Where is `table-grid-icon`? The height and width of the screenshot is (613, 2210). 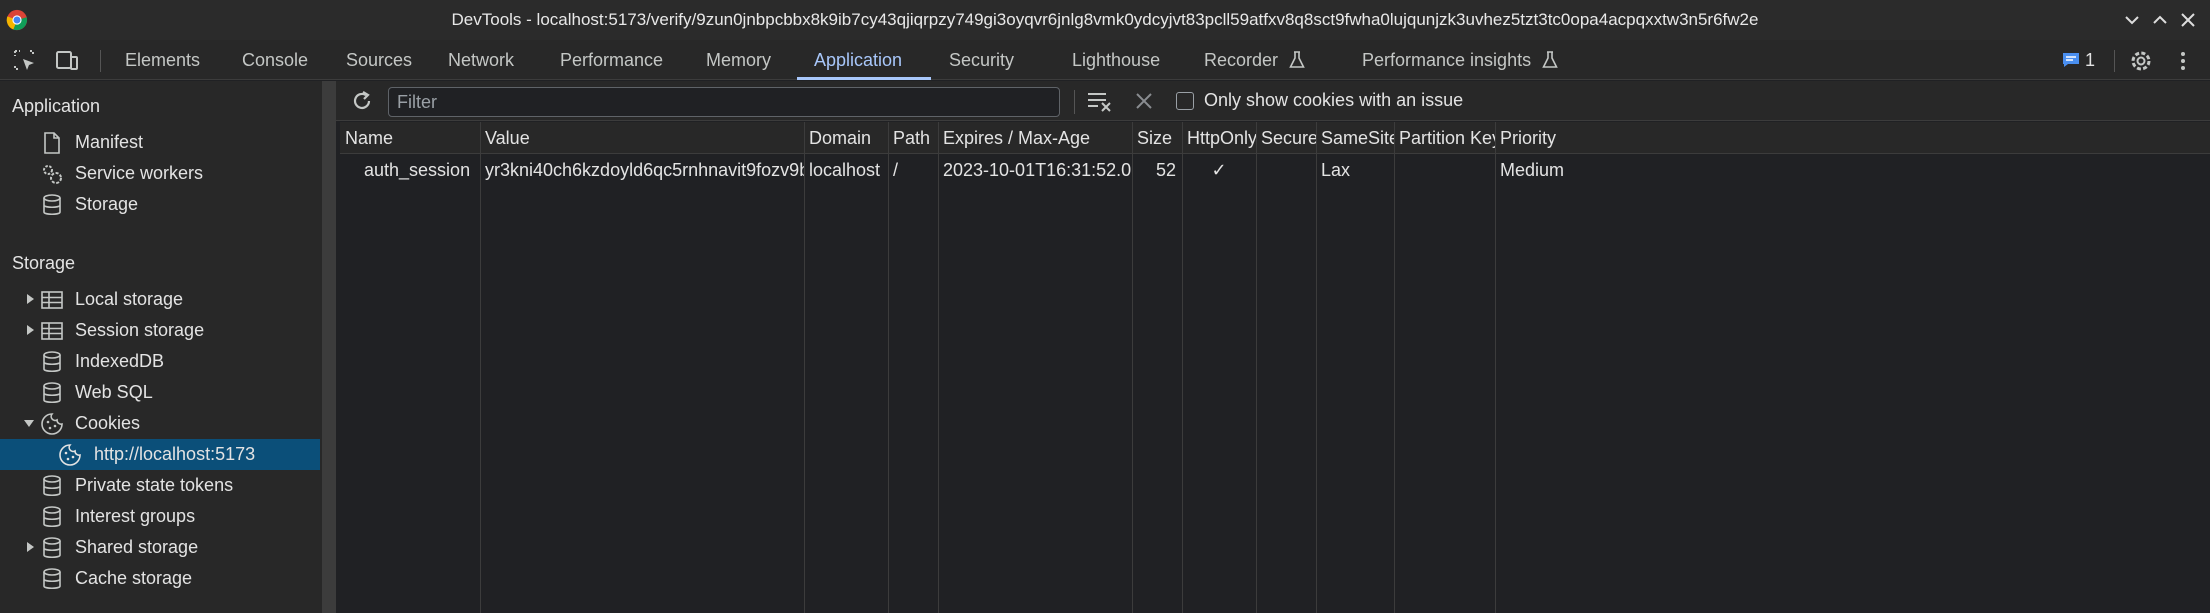 table-grid-icon is located at coordinates (52, 331).